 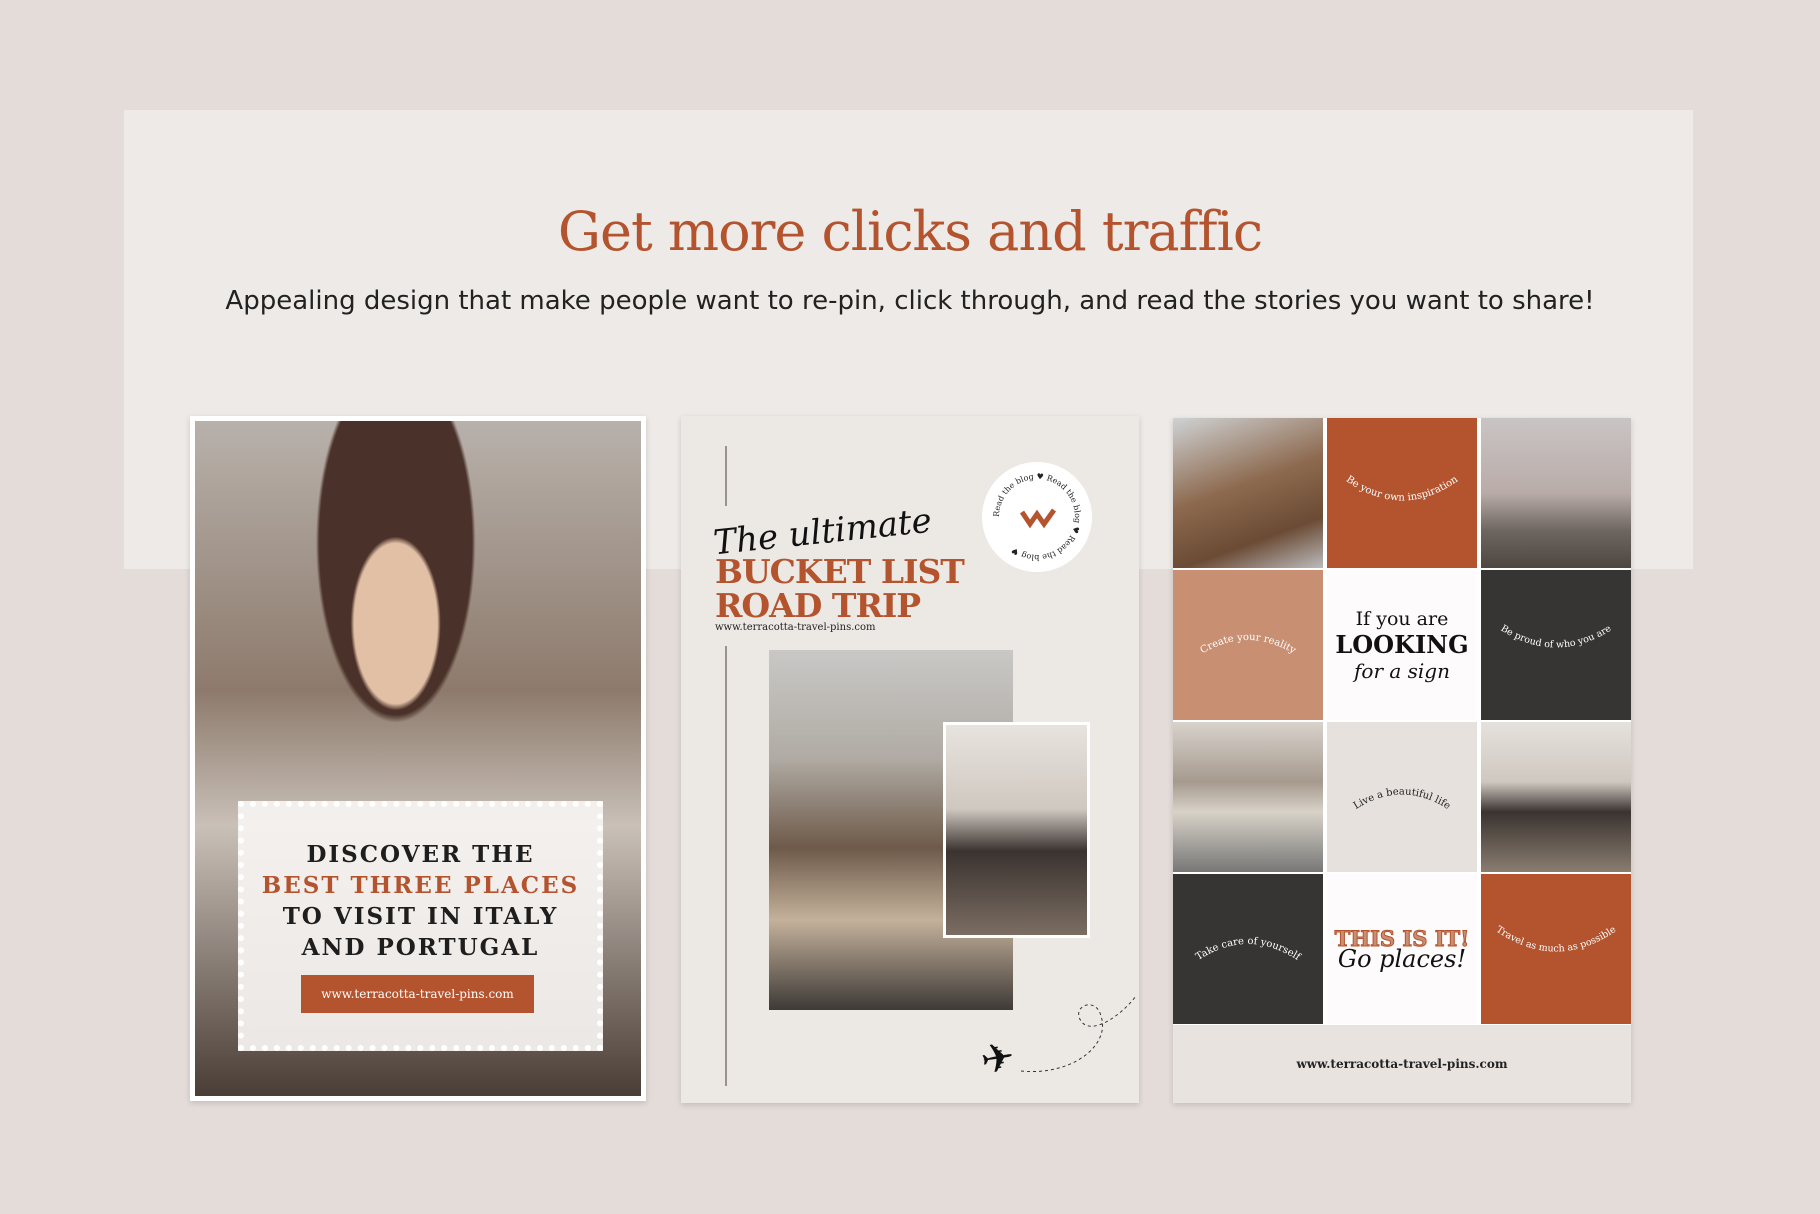 I want to click on quote-text: Create your reality, so click(x=1248, y=644).